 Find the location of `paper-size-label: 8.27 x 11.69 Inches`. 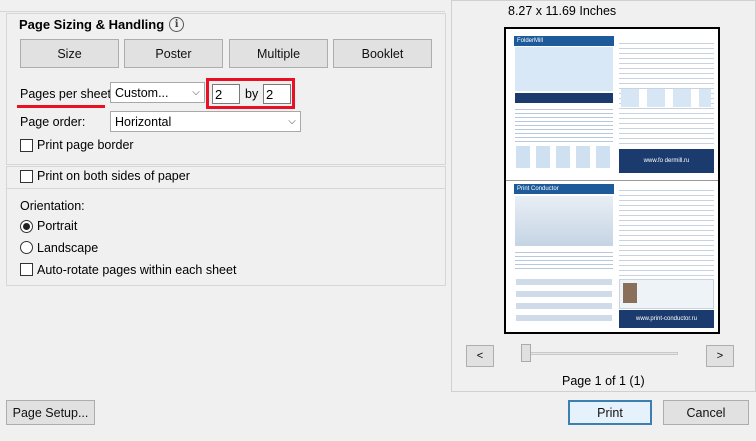

paper-size-label: 8.27 x 11.69 Inches is located at coordinates (562, 11).